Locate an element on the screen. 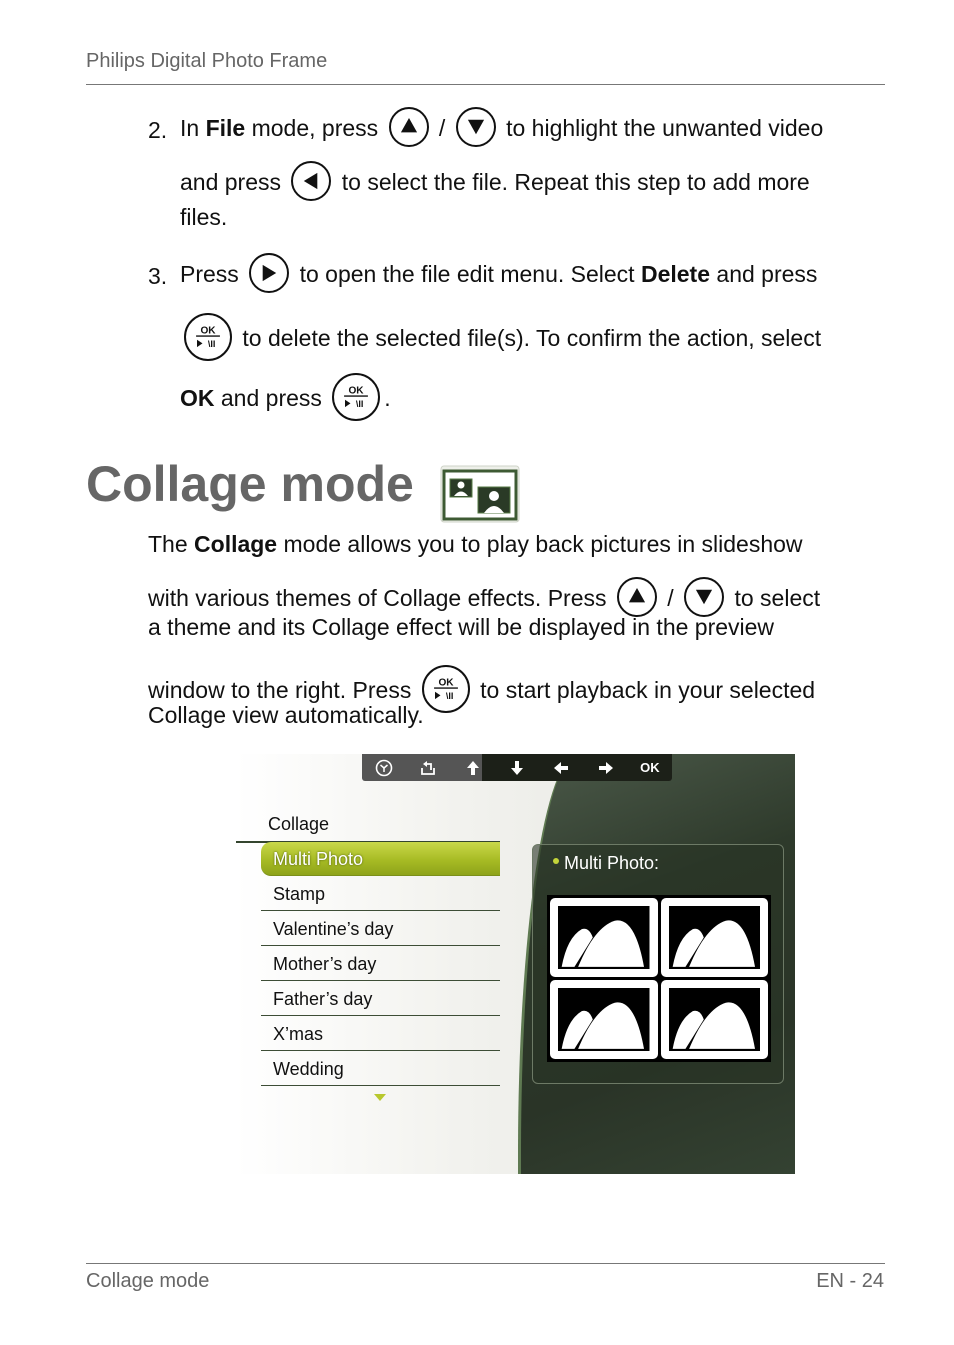 Image resolution: width=954 pixels, height=1345 pixels. step-2-line-3: files. is located at coordinates (204, 217).